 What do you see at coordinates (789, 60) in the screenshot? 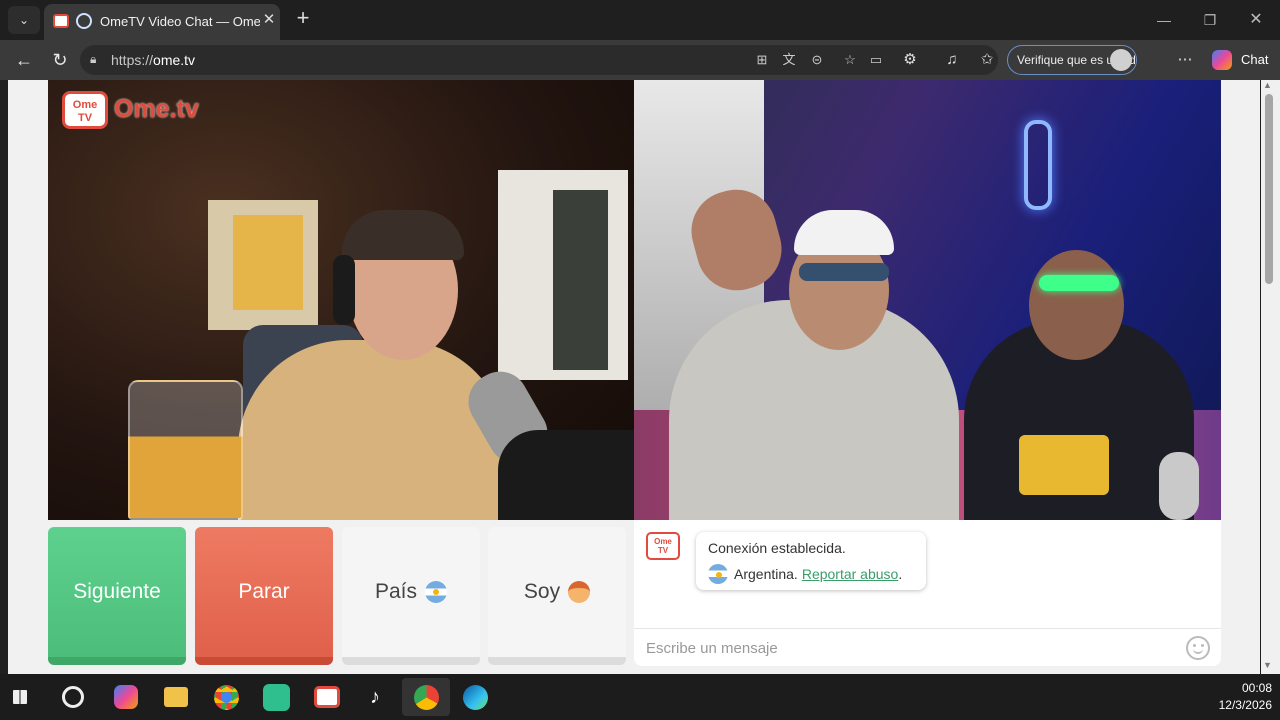
I see `translate-icon: 文` at bounding box center [789, 60].